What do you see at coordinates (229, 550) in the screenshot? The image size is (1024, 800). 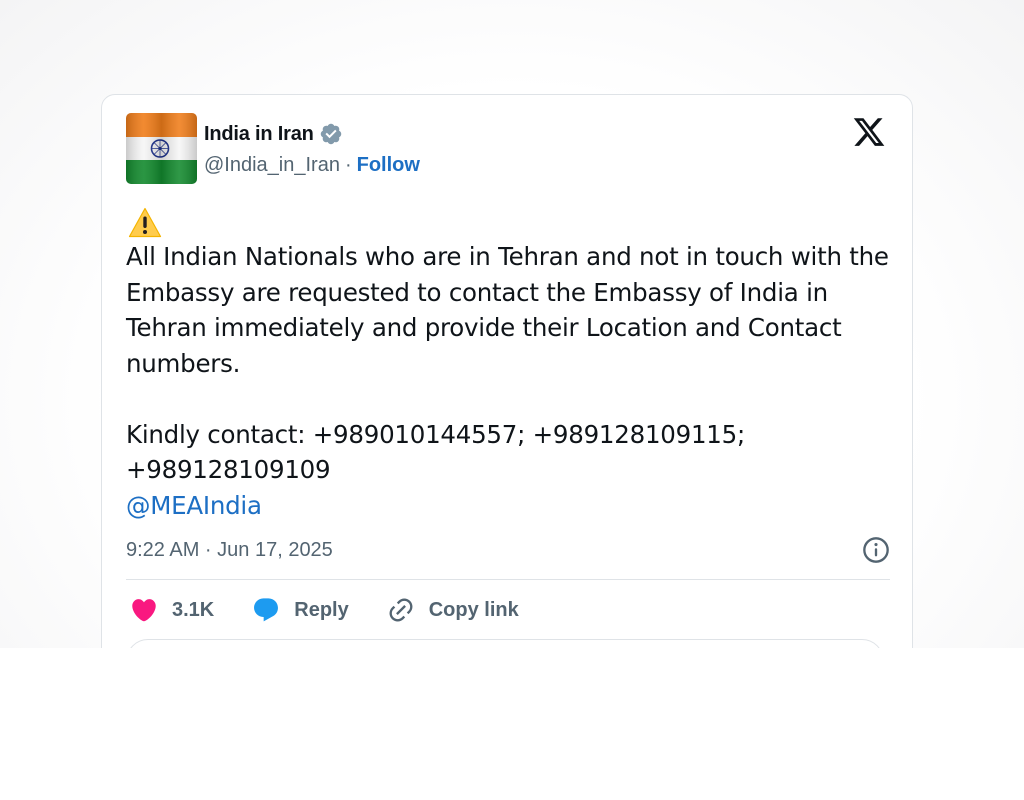 I see `tweet-timestamp: 9:22 AM · Jun 17, 2025` at bounding box center [229, 550].